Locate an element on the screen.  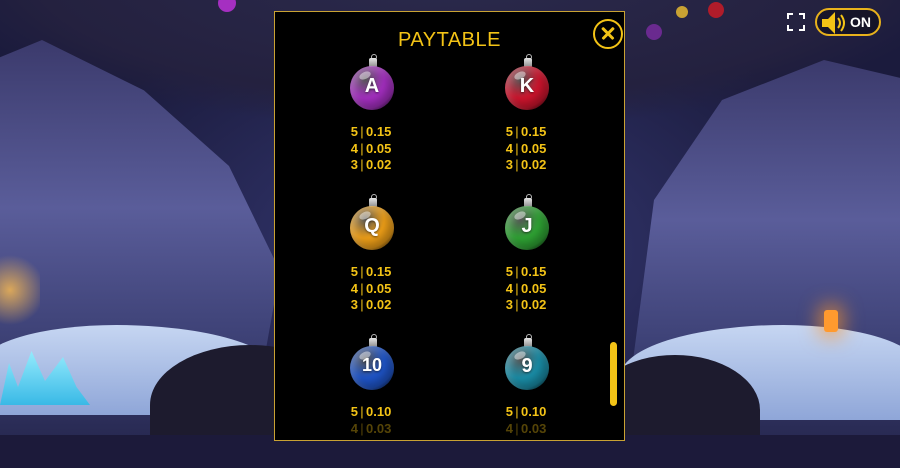
ornament-icon: K is located at coordinates (528, 85).